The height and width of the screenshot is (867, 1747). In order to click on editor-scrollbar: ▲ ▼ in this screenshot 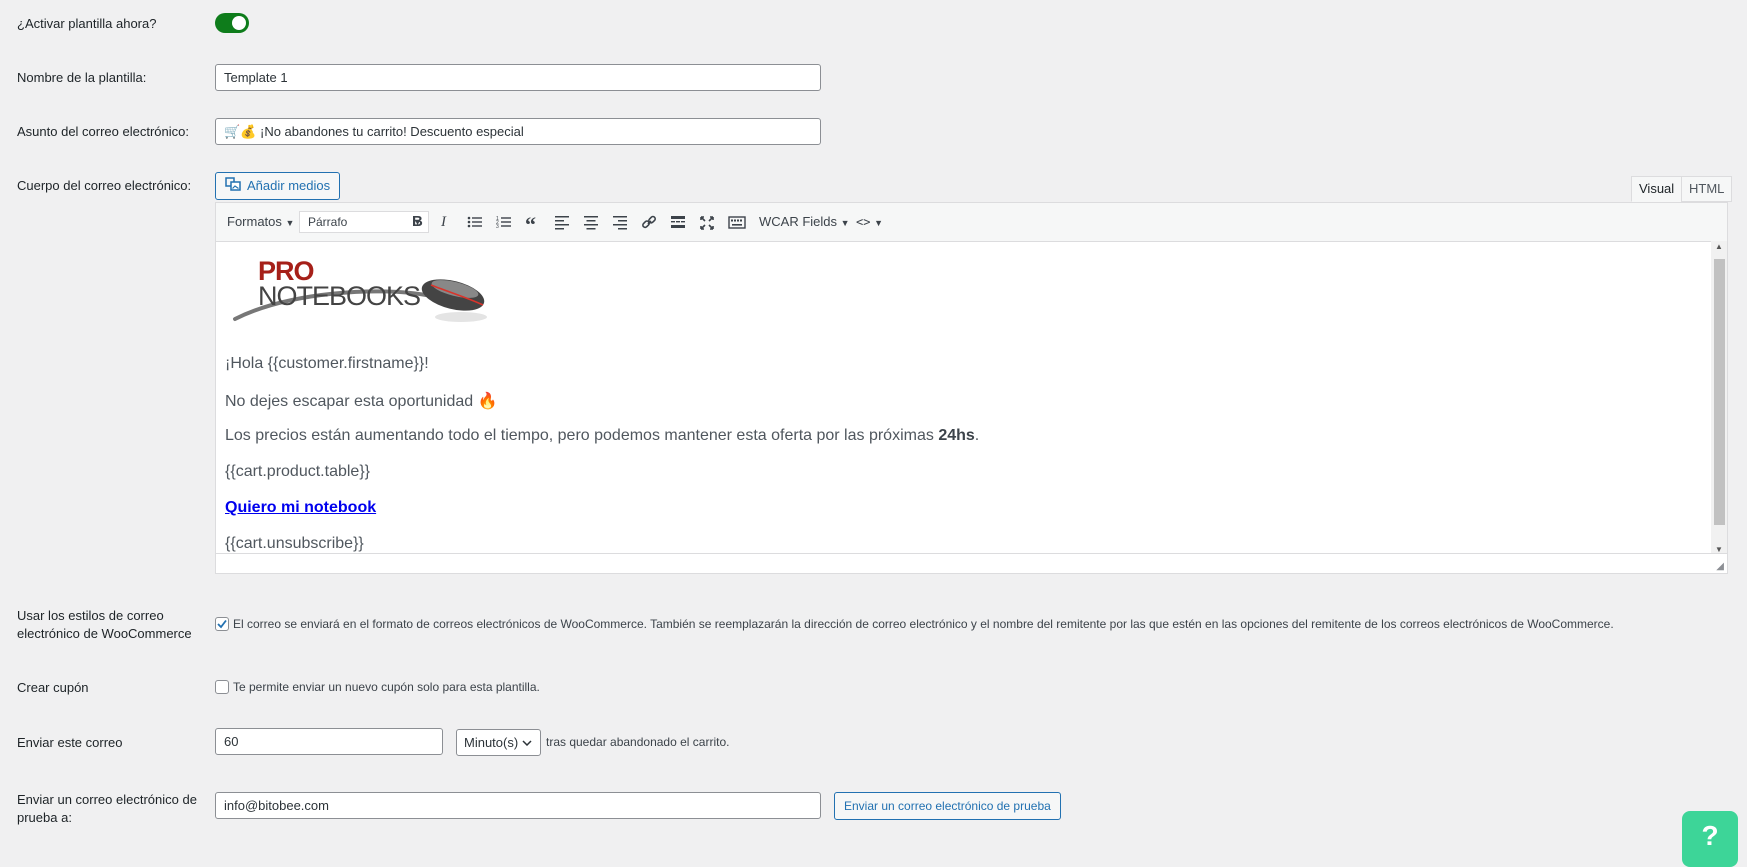, I will do `click(1719, 398)`.